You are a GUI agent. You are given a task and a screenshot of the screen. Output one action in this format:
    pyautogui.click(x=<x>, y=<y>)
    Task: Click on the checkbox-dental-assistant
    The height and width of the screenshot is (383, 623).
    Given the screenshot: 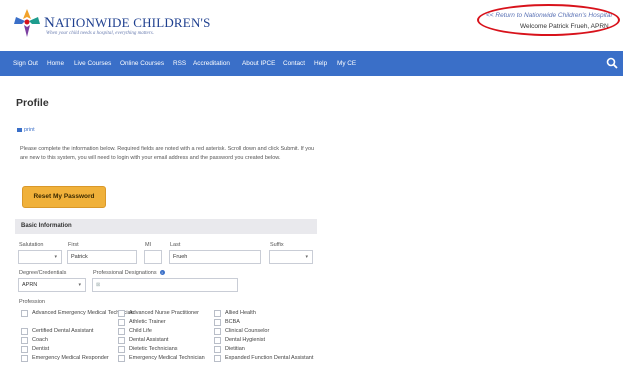 What is the action you would take?
    pyautogui.click(x=121, y=340)
    